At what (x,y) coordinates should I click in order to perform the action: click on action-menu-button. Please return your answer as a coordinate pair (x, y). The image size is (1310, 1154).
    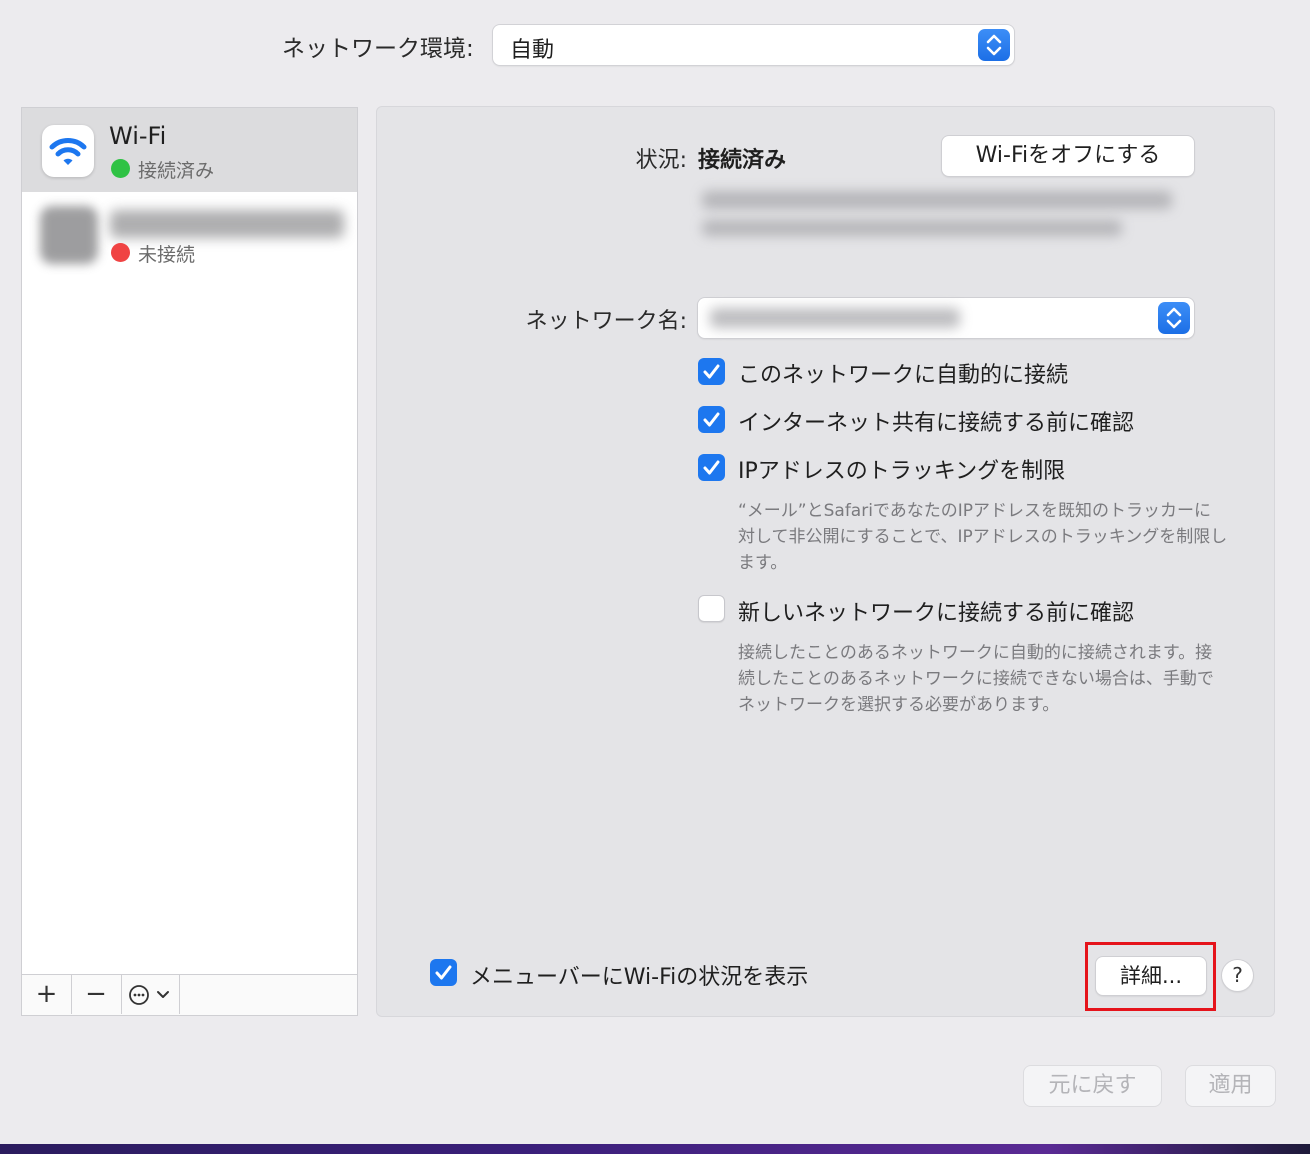
    Looking at the image, I should click on (150, 994).